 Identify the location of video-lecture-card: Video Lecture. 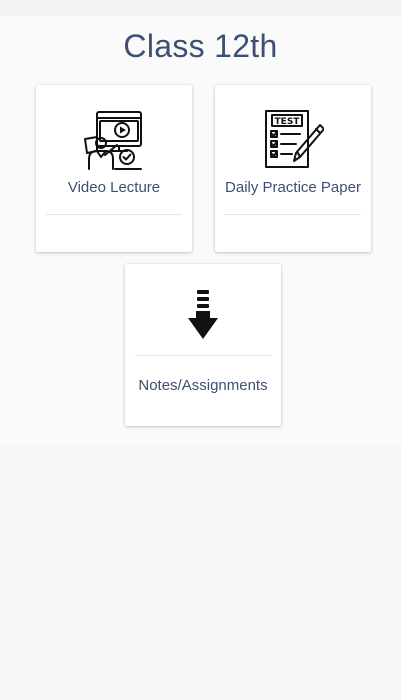
(114, 168).